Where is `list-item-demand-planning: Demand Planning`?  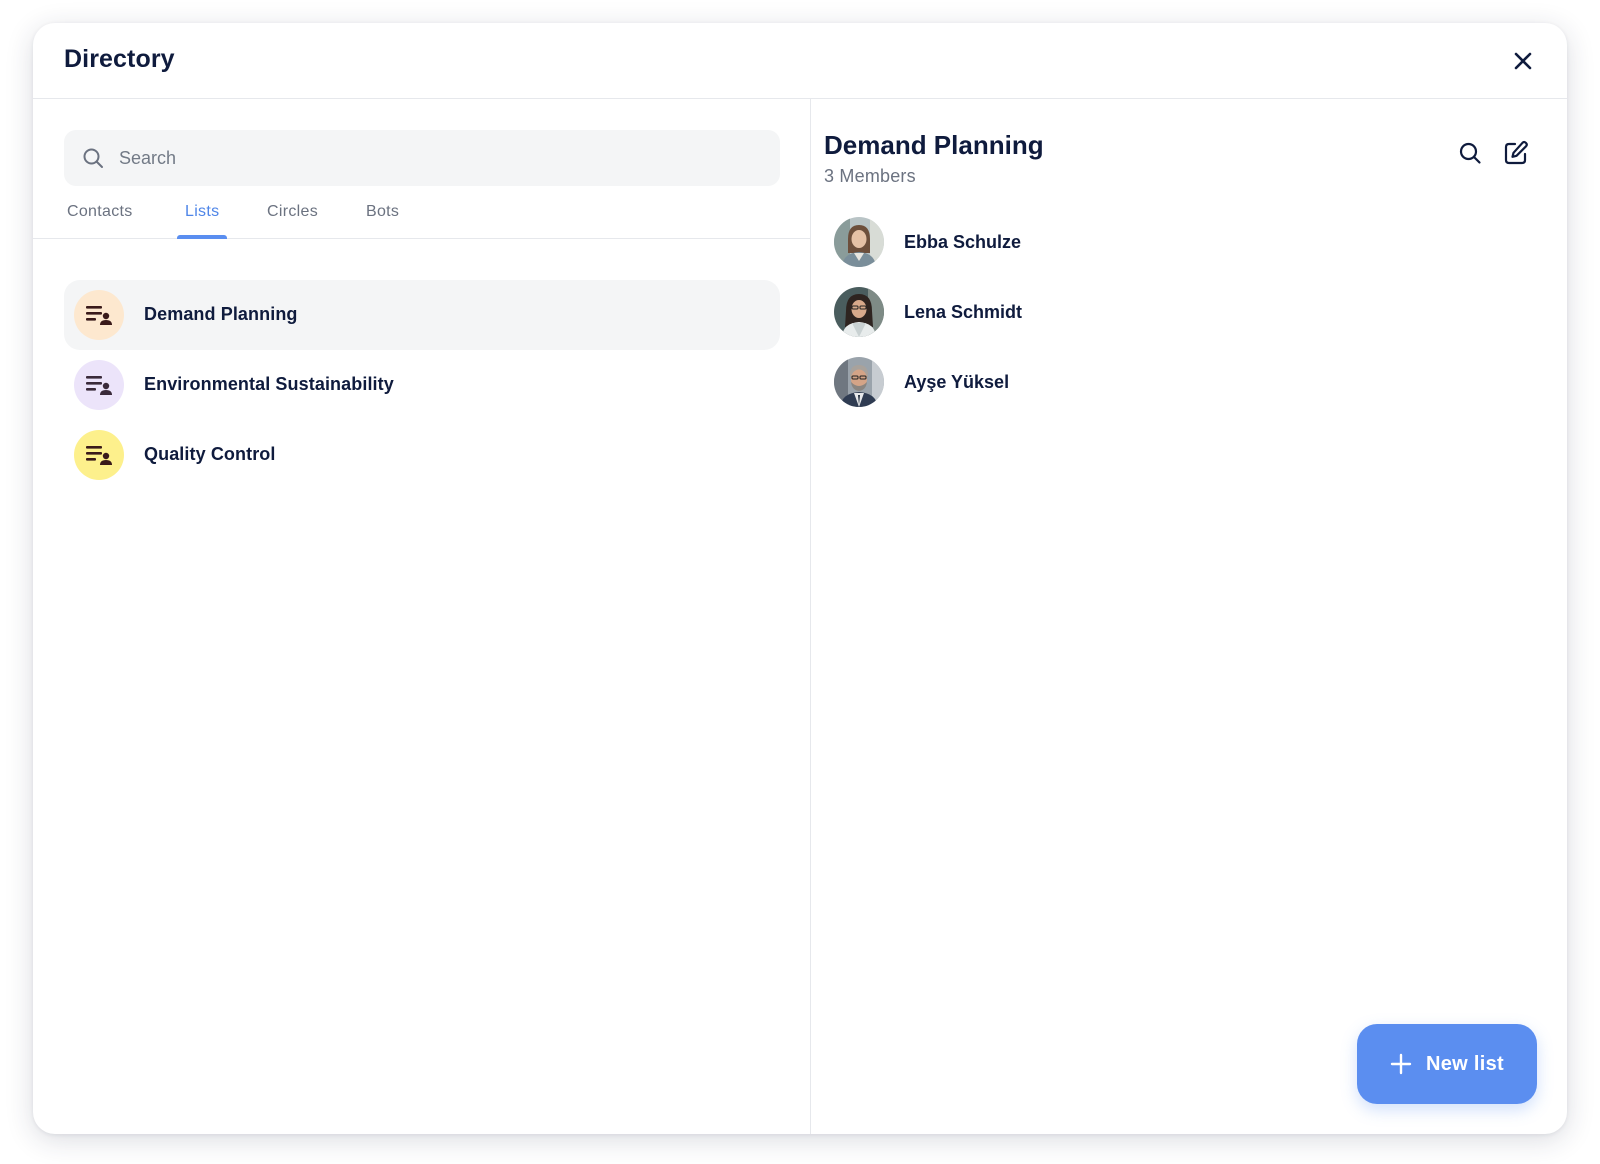
list-item-demand-planning: Demand Planning is located at coordinates (422, 315).